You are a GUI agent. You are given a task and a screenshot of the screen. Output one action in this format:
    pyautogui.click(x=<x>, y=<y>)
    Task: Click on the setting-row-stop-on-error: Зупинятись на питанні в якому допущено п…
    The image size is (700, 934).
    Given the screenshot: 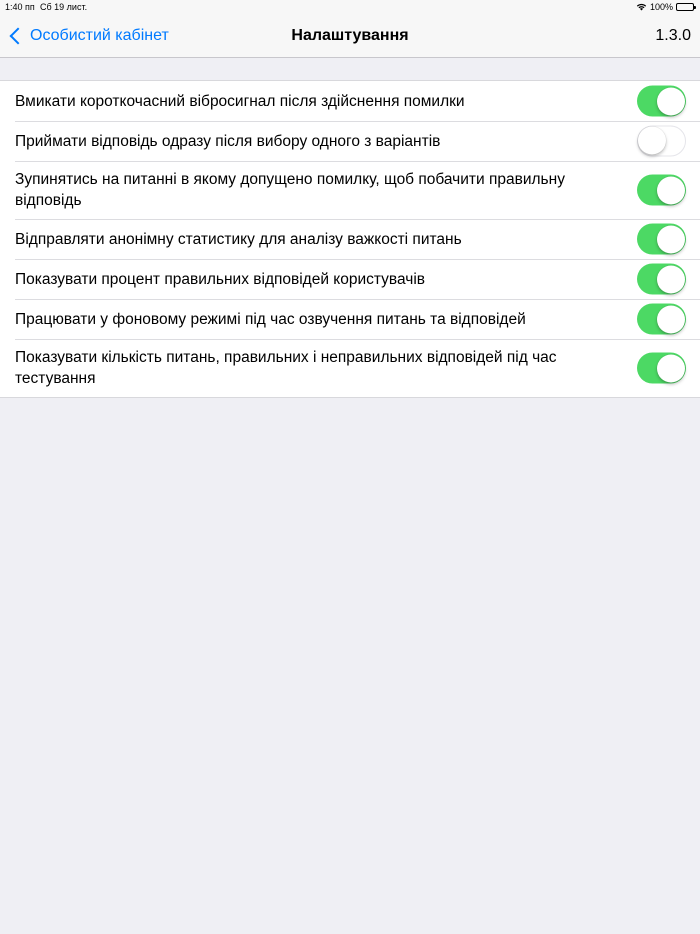 What is the action you would take?
    pyautogui.click(x=350, y=190)
    